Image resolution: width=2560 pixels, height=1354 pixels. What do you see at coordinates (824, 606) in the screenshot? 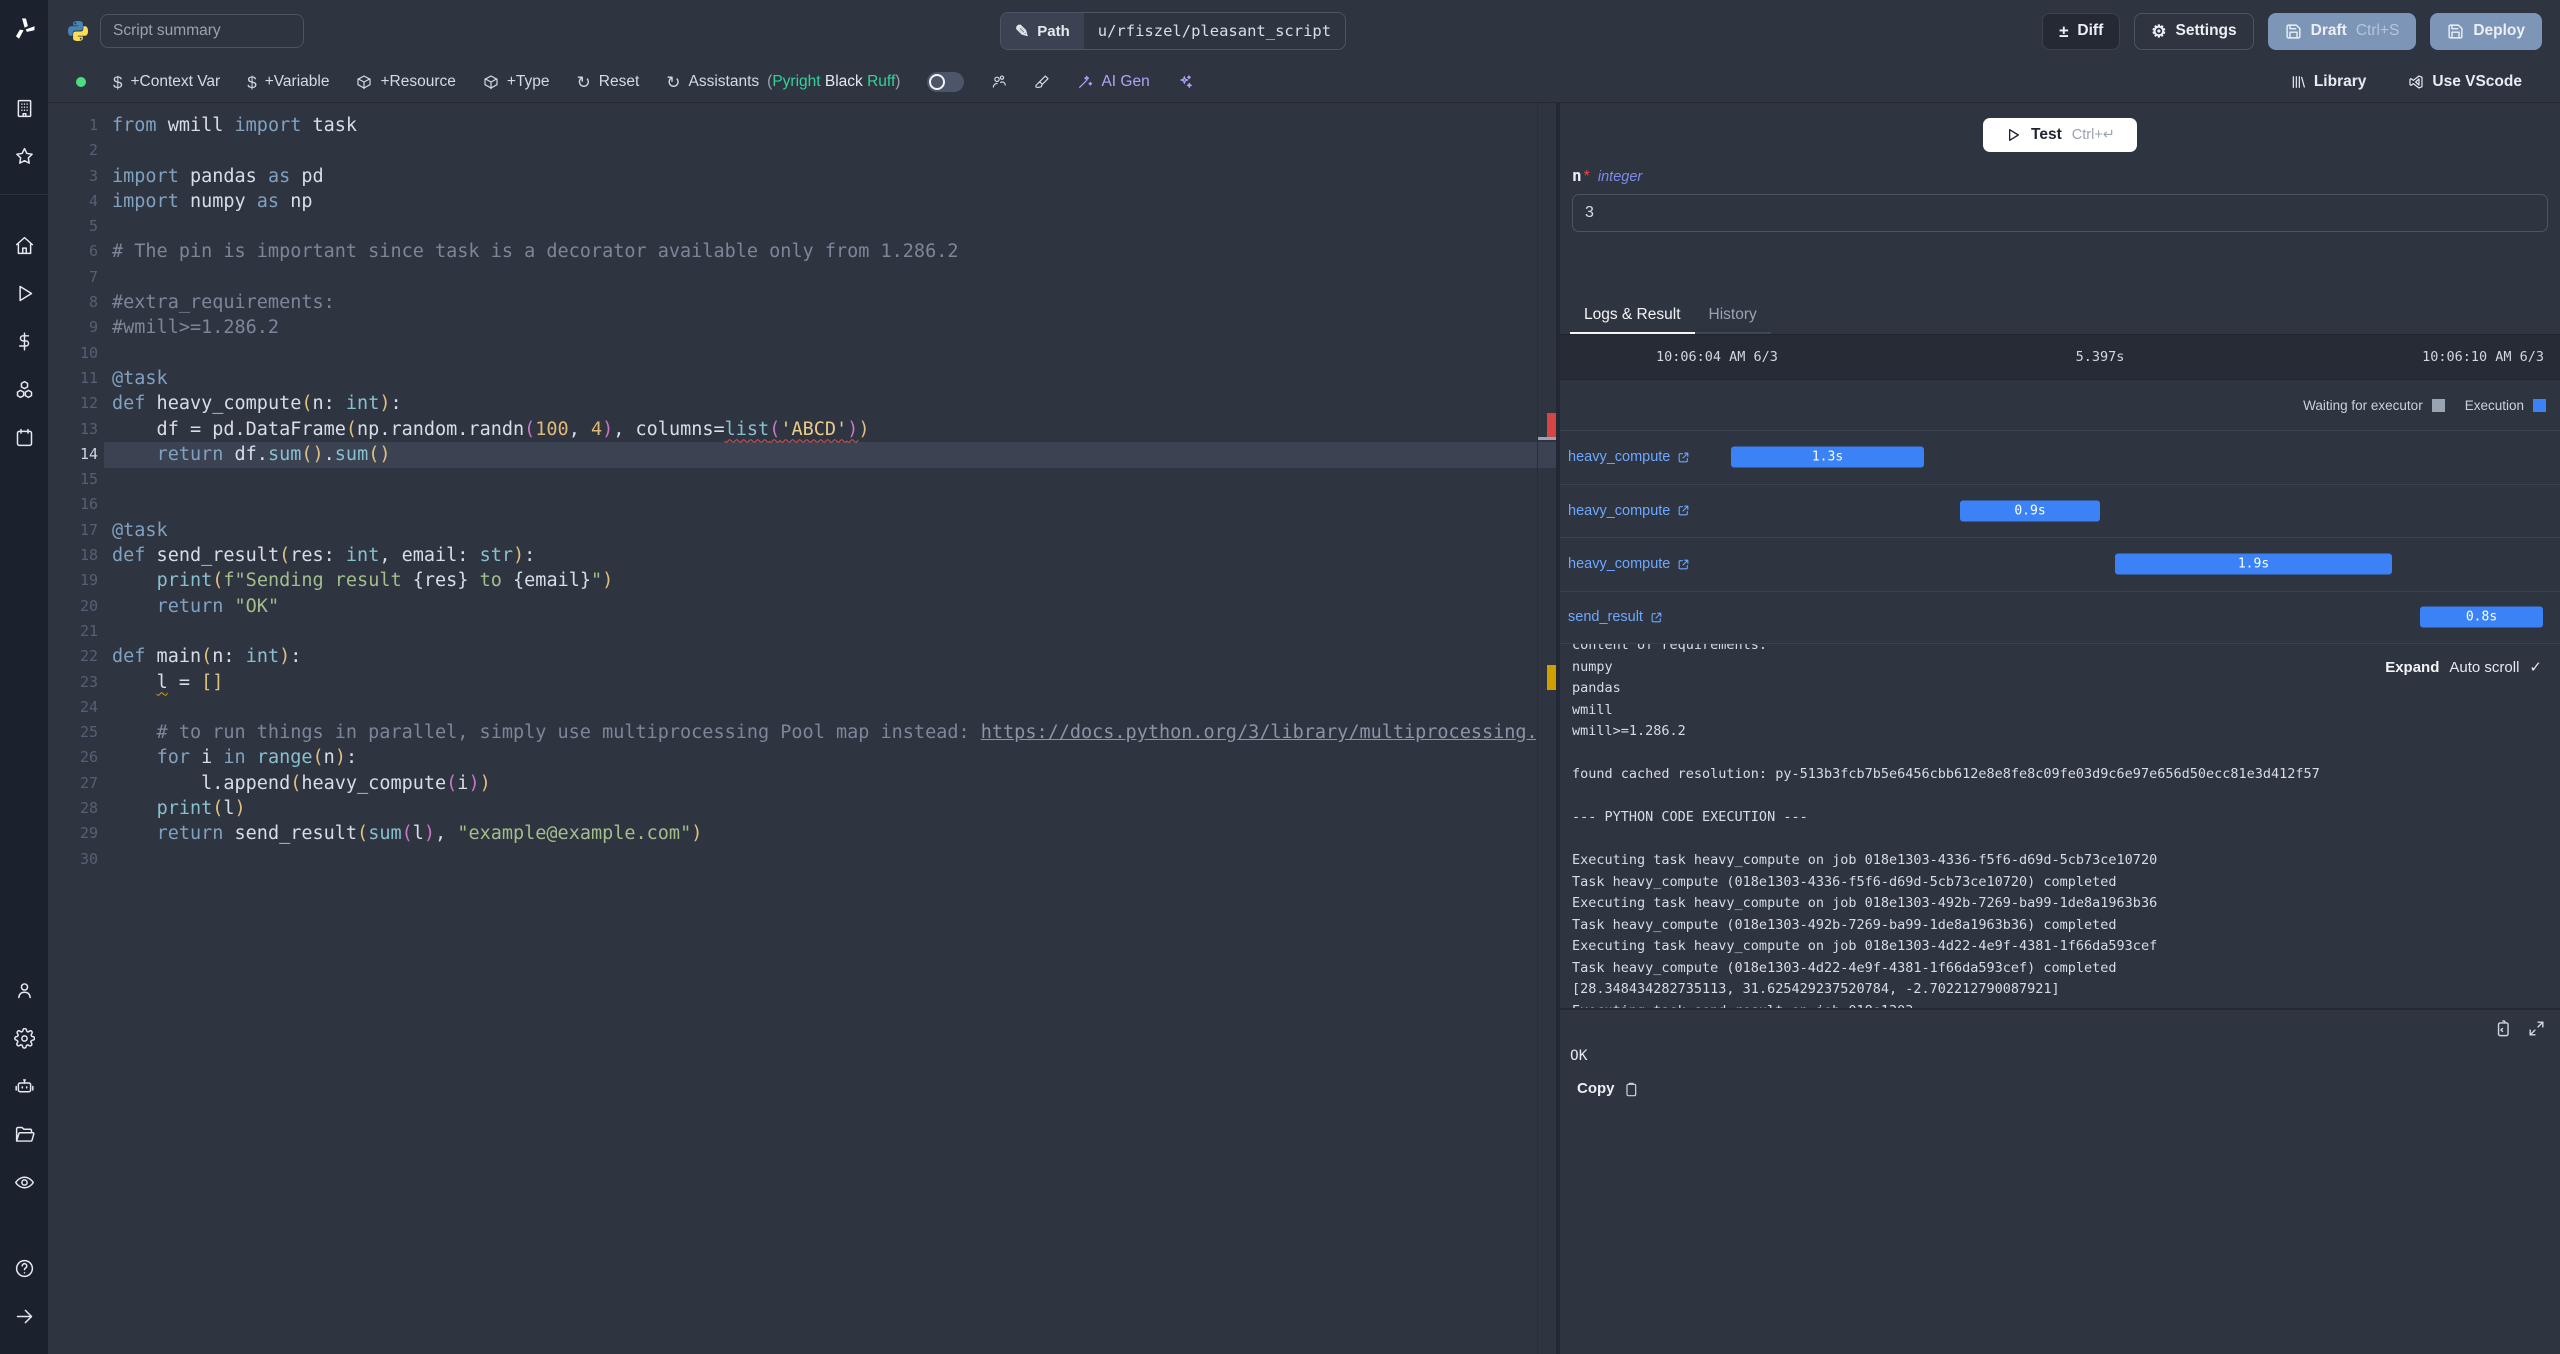
I see `code-line: return "OK"` at bounding box center [824, 606].